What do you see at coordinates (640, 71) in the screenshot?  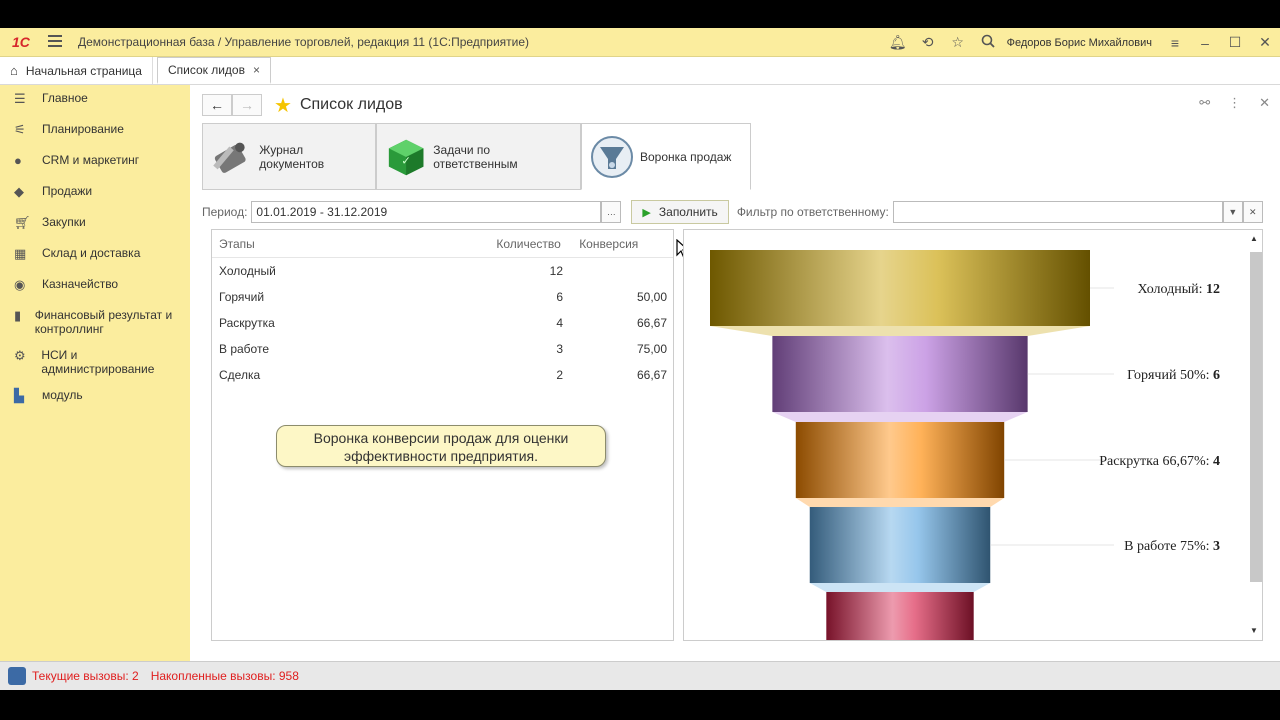 I see `tabs-bar: ⌂ Начальная страница Список лидов ×` at bounding box center [640, 71].